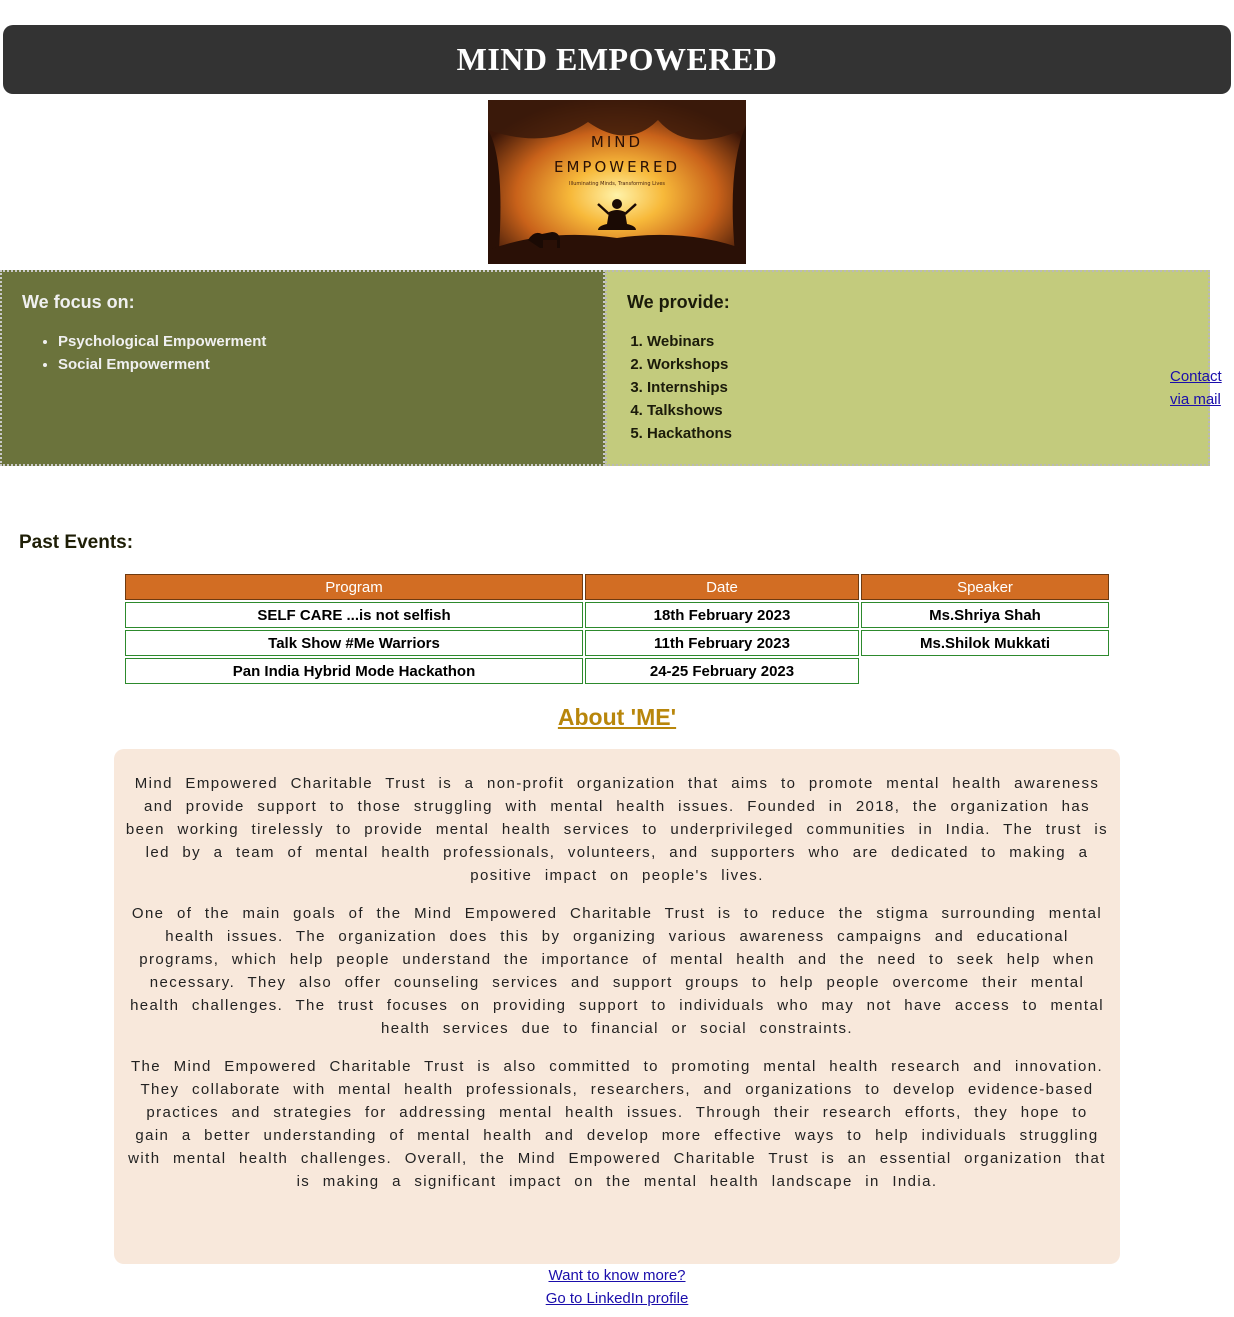  What do you see at coordinates (722, 587) in the screenshot?
I see `column-header-date: Date` at bounding box center [722, 587].